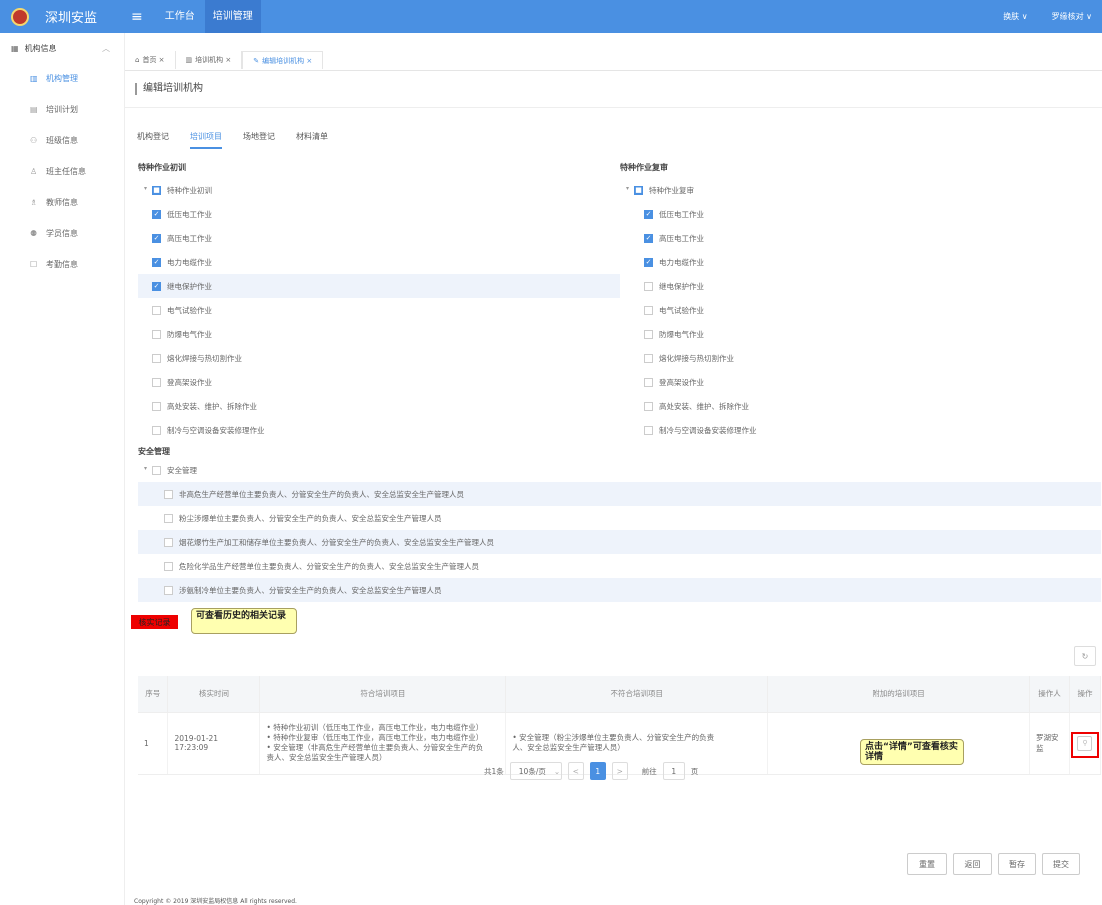  What do you see at coordinates (20, 16) in the screenshot?
I see `logo` at bounding box center [20, 16].